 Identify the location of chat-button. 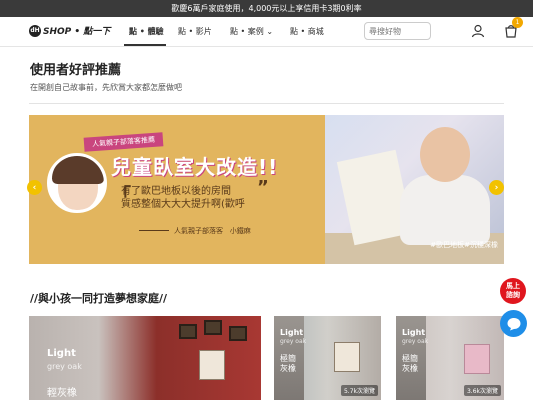
(513, 323).